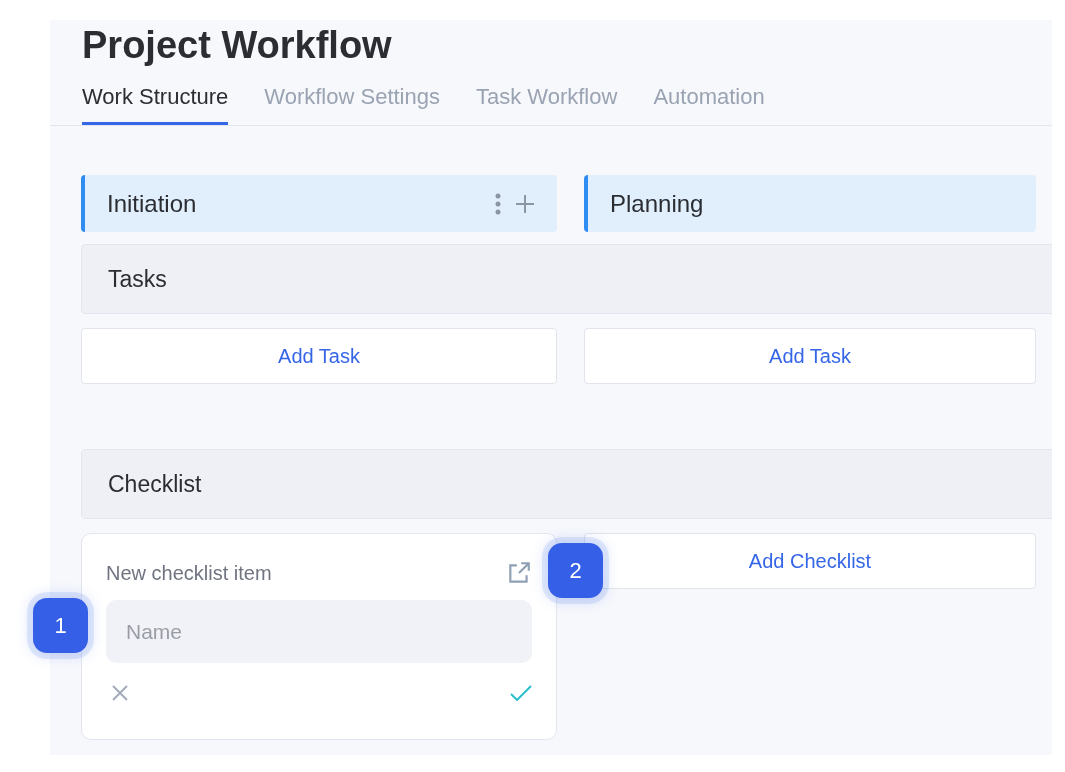 The image size is (1065, 772). Describe the element at coordinates (519, 573) in the screenshot. I see `open-external-icon` at that location.